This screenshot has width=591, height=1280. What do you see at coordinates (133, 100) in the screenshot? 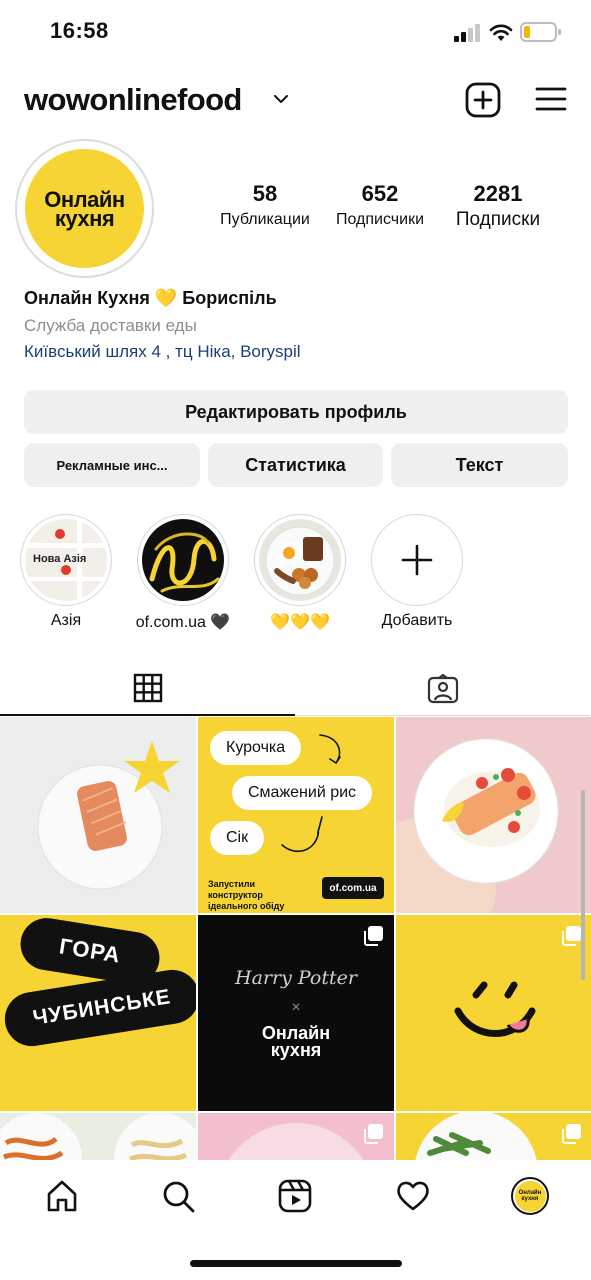
I see `account-username: wowonlinefood` at bounding box center [133, 100].